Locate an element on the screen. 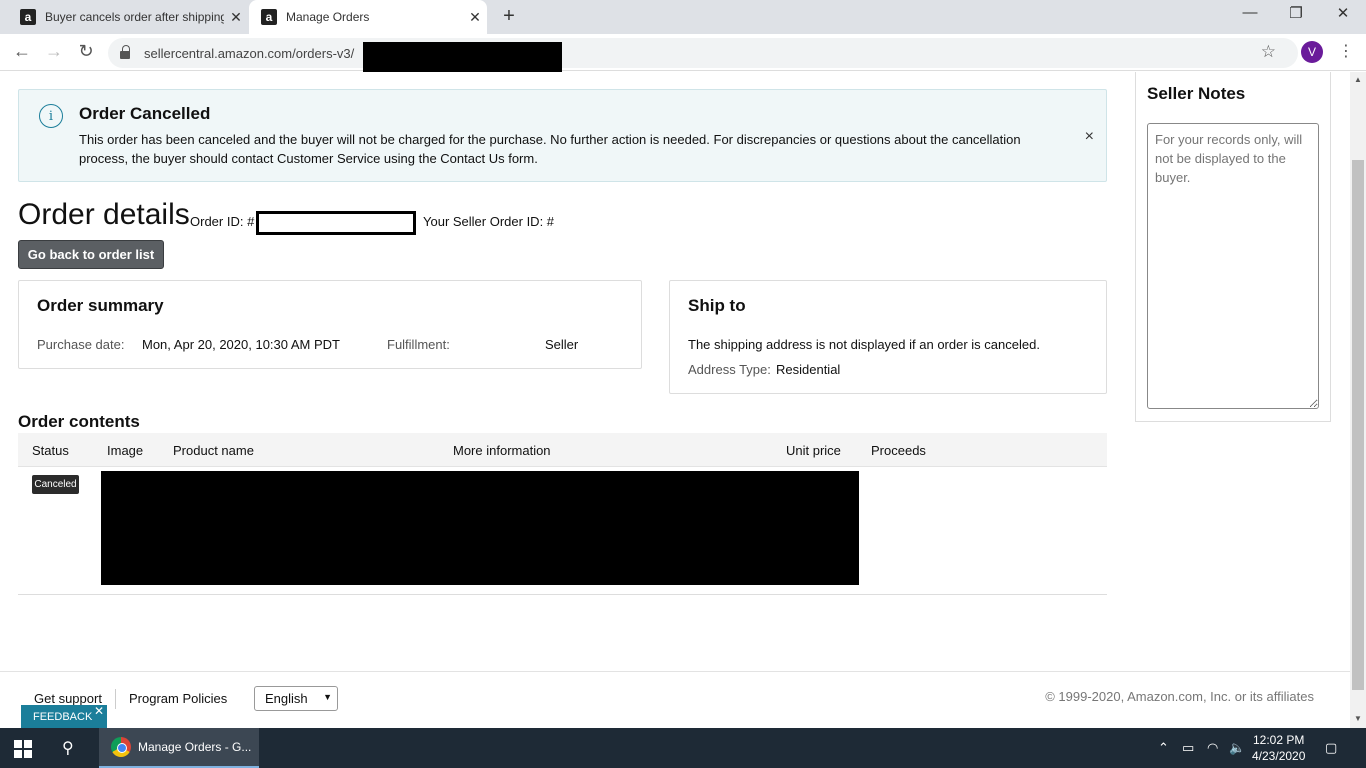 This screenshot has width=1366, height=768. status-badge: Canceled is located at coordinates (55, 484).